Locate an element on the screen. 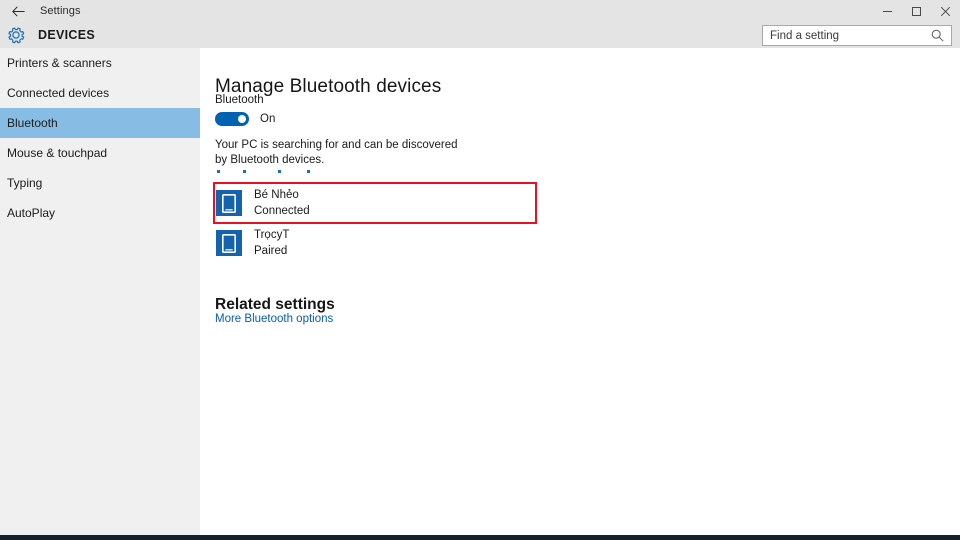 The image size is (960, 540). sidebar-item-printers-scanners: Printers & scanners is located at coordinates (100, 63).